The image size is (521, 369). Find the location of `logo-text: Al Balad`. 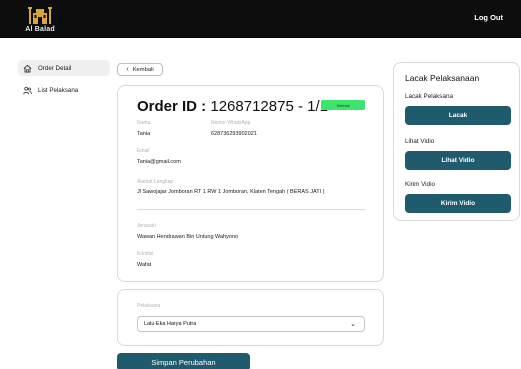

logo-text: Al Balad is located at coordinates (40, 29).